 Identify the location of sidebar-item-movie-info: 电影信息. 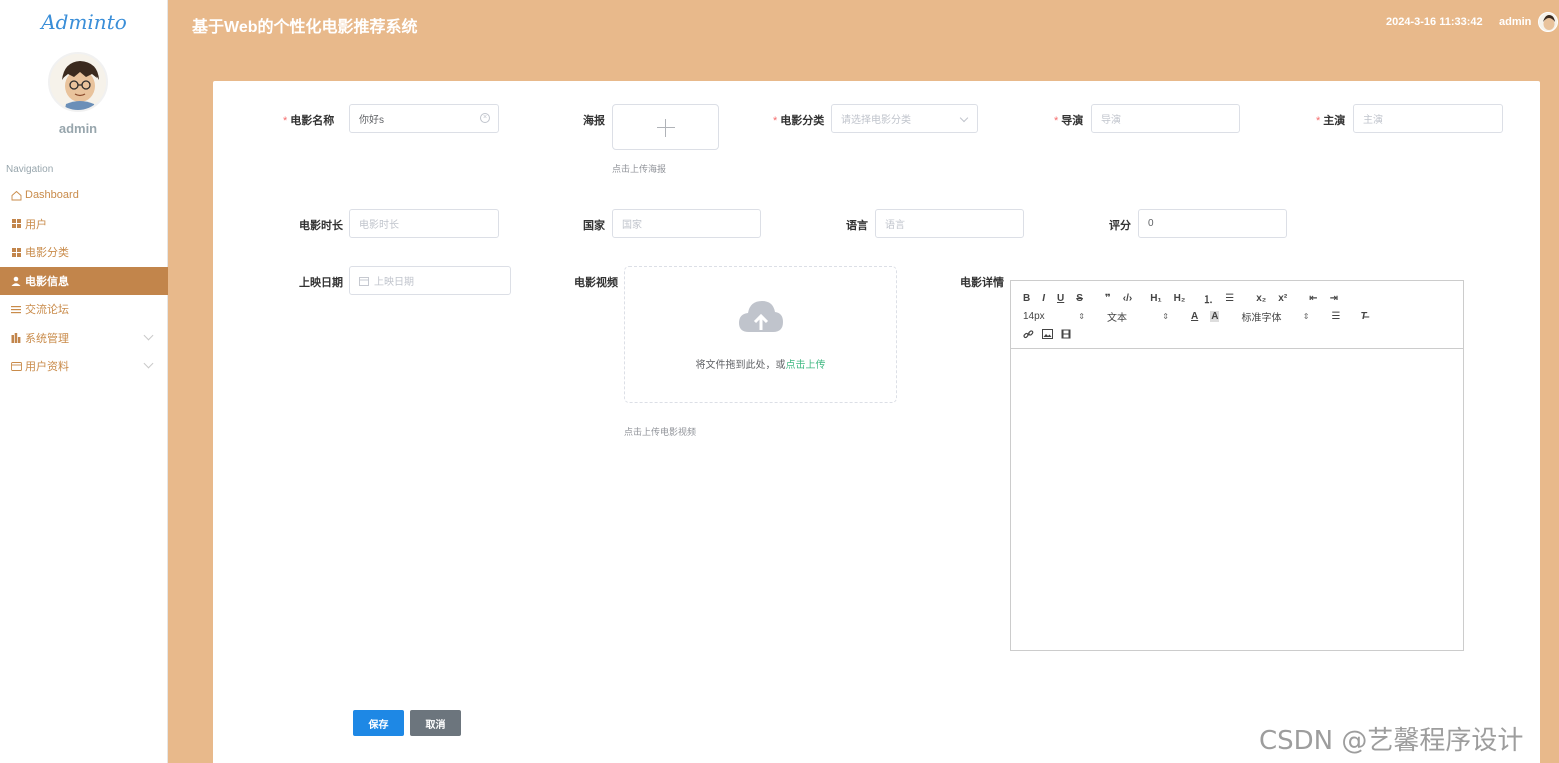
(84, 280).